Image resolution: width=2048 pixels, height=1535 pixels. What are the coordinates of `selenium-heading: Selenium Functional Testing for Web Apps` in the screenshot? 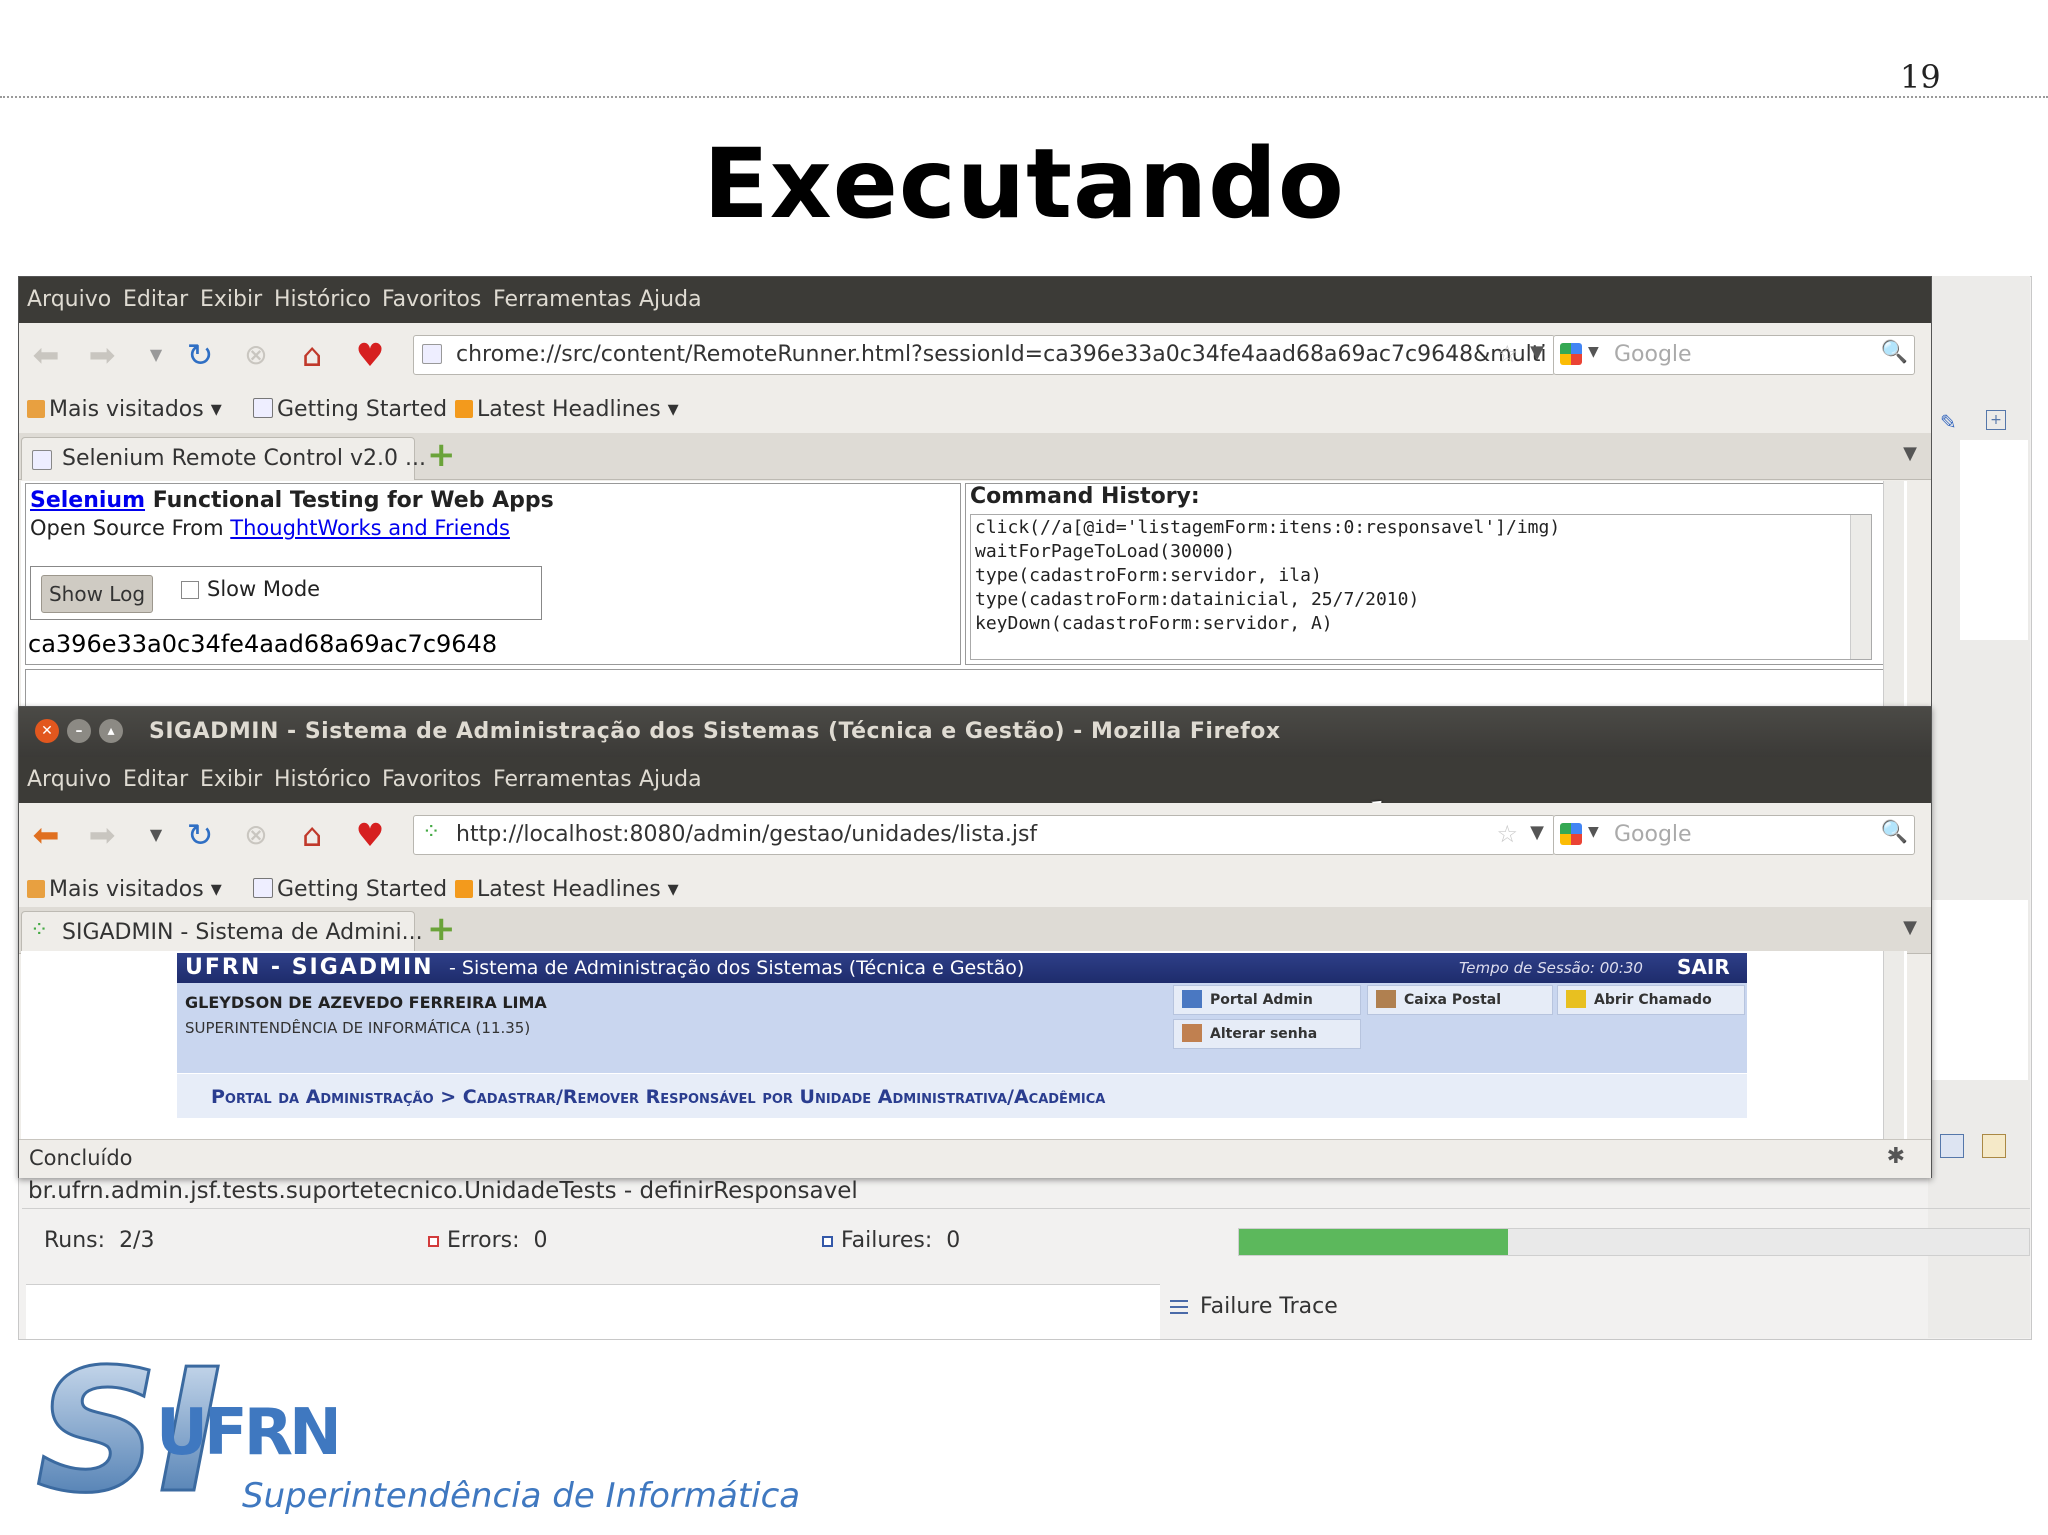 It's located at (292, 500).